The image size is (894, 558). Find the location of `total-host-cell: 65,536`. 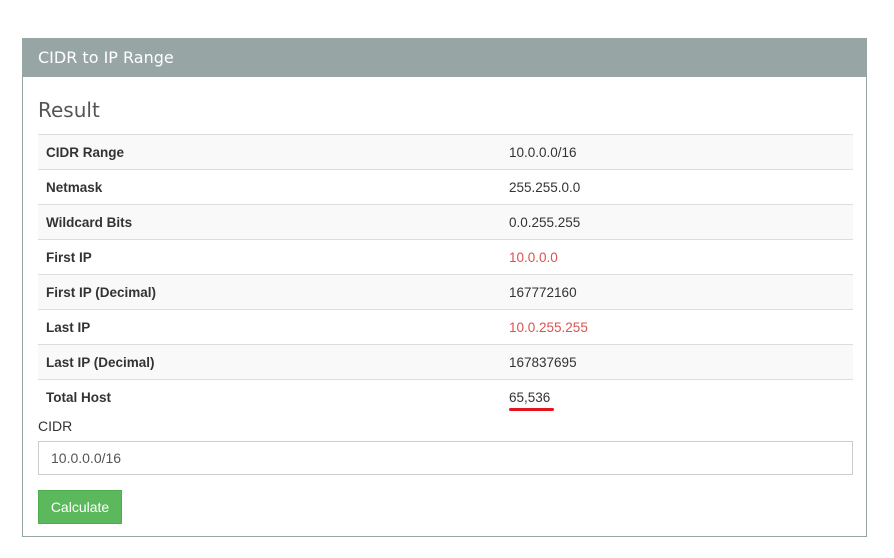

total-host-cell: 65,536 is located at coordinates (677, 397).